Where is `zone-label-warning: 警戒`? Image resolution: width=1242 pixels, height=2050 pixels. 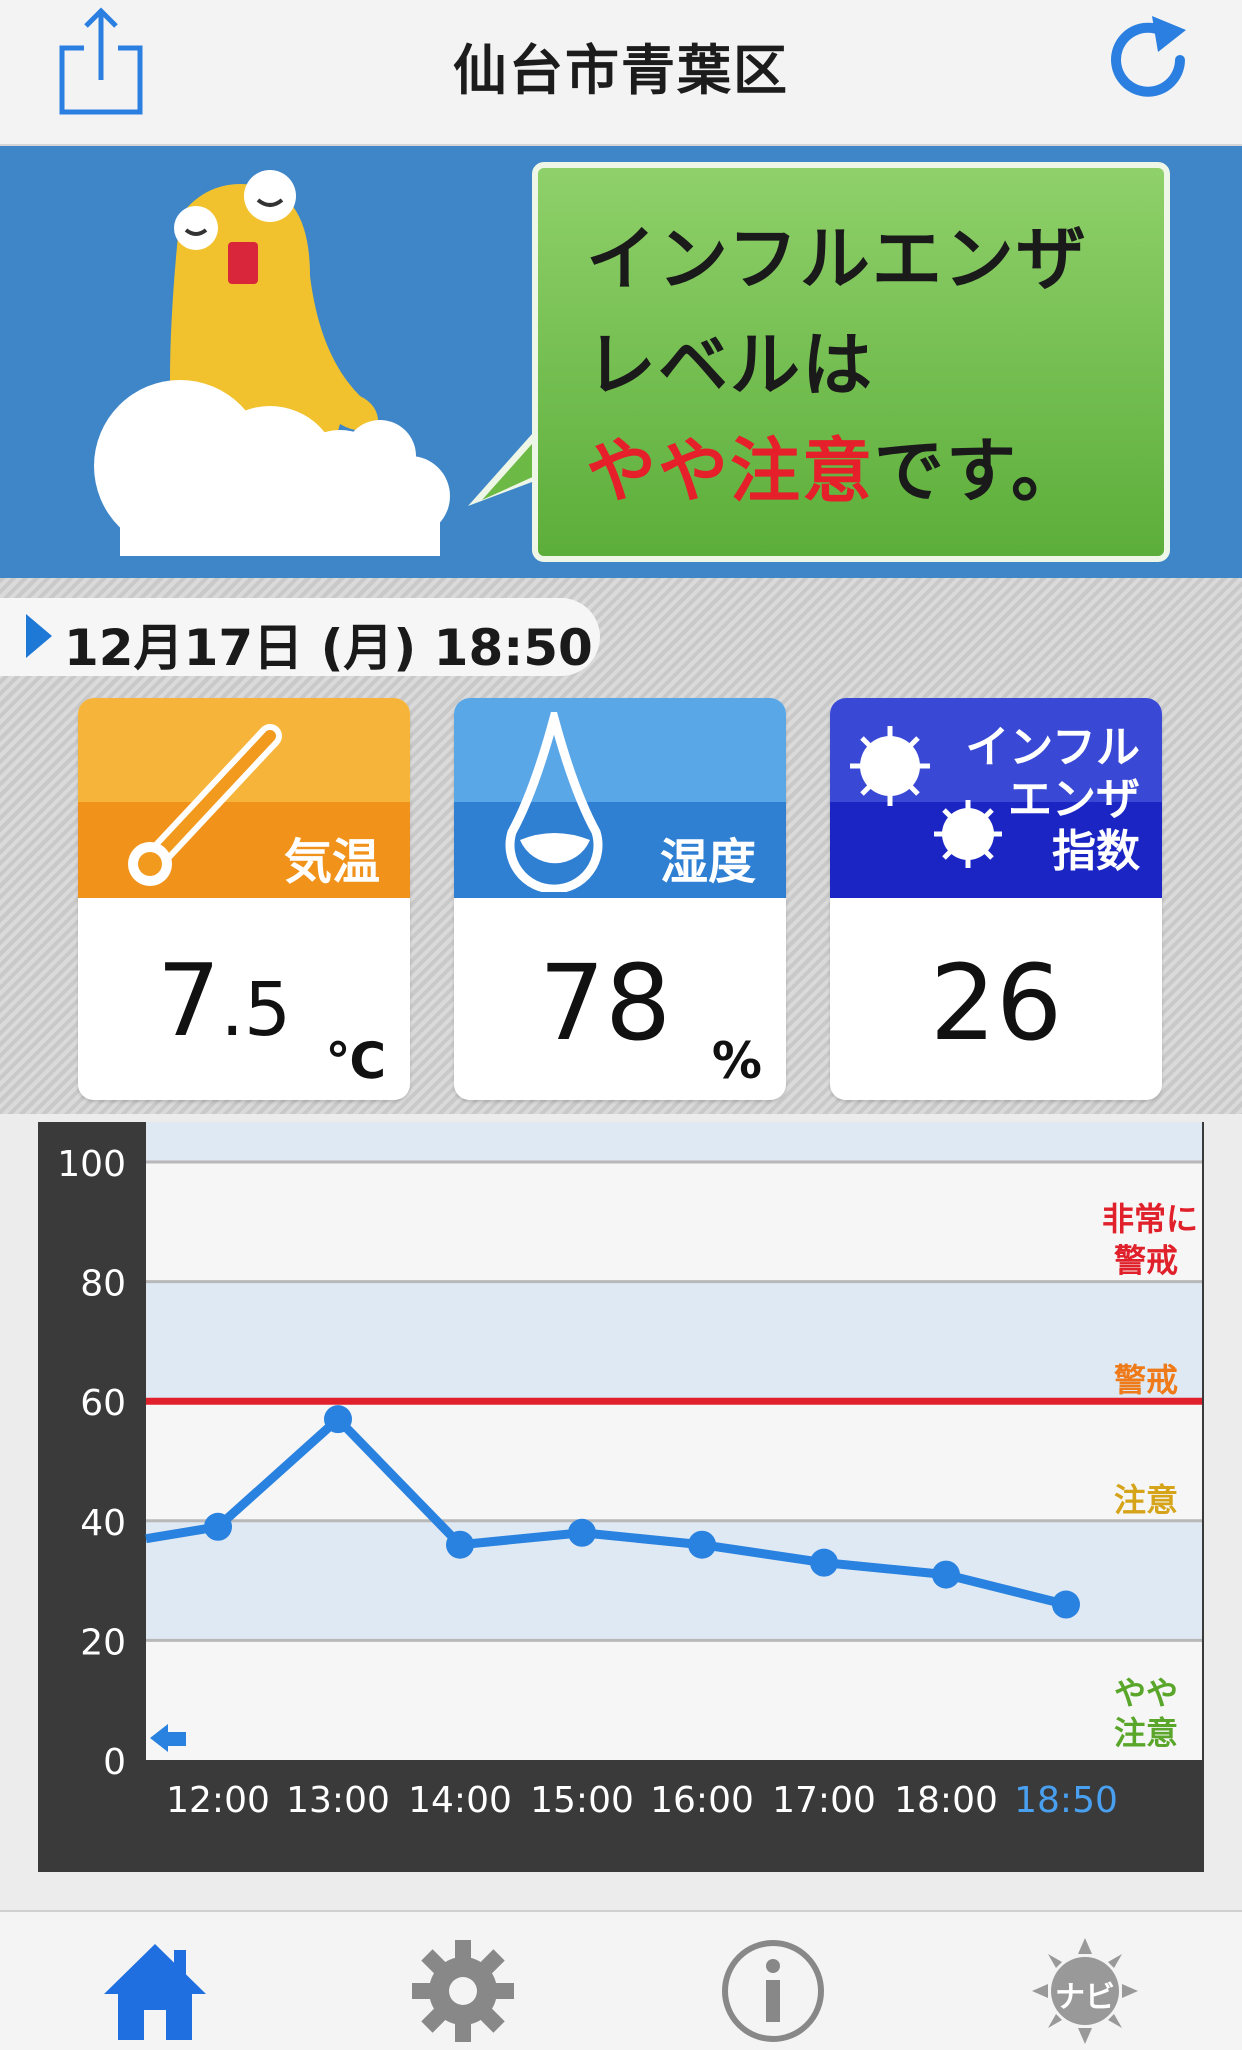
zone-label-warning: 警戒 is located at coordinates (1146, 1380).